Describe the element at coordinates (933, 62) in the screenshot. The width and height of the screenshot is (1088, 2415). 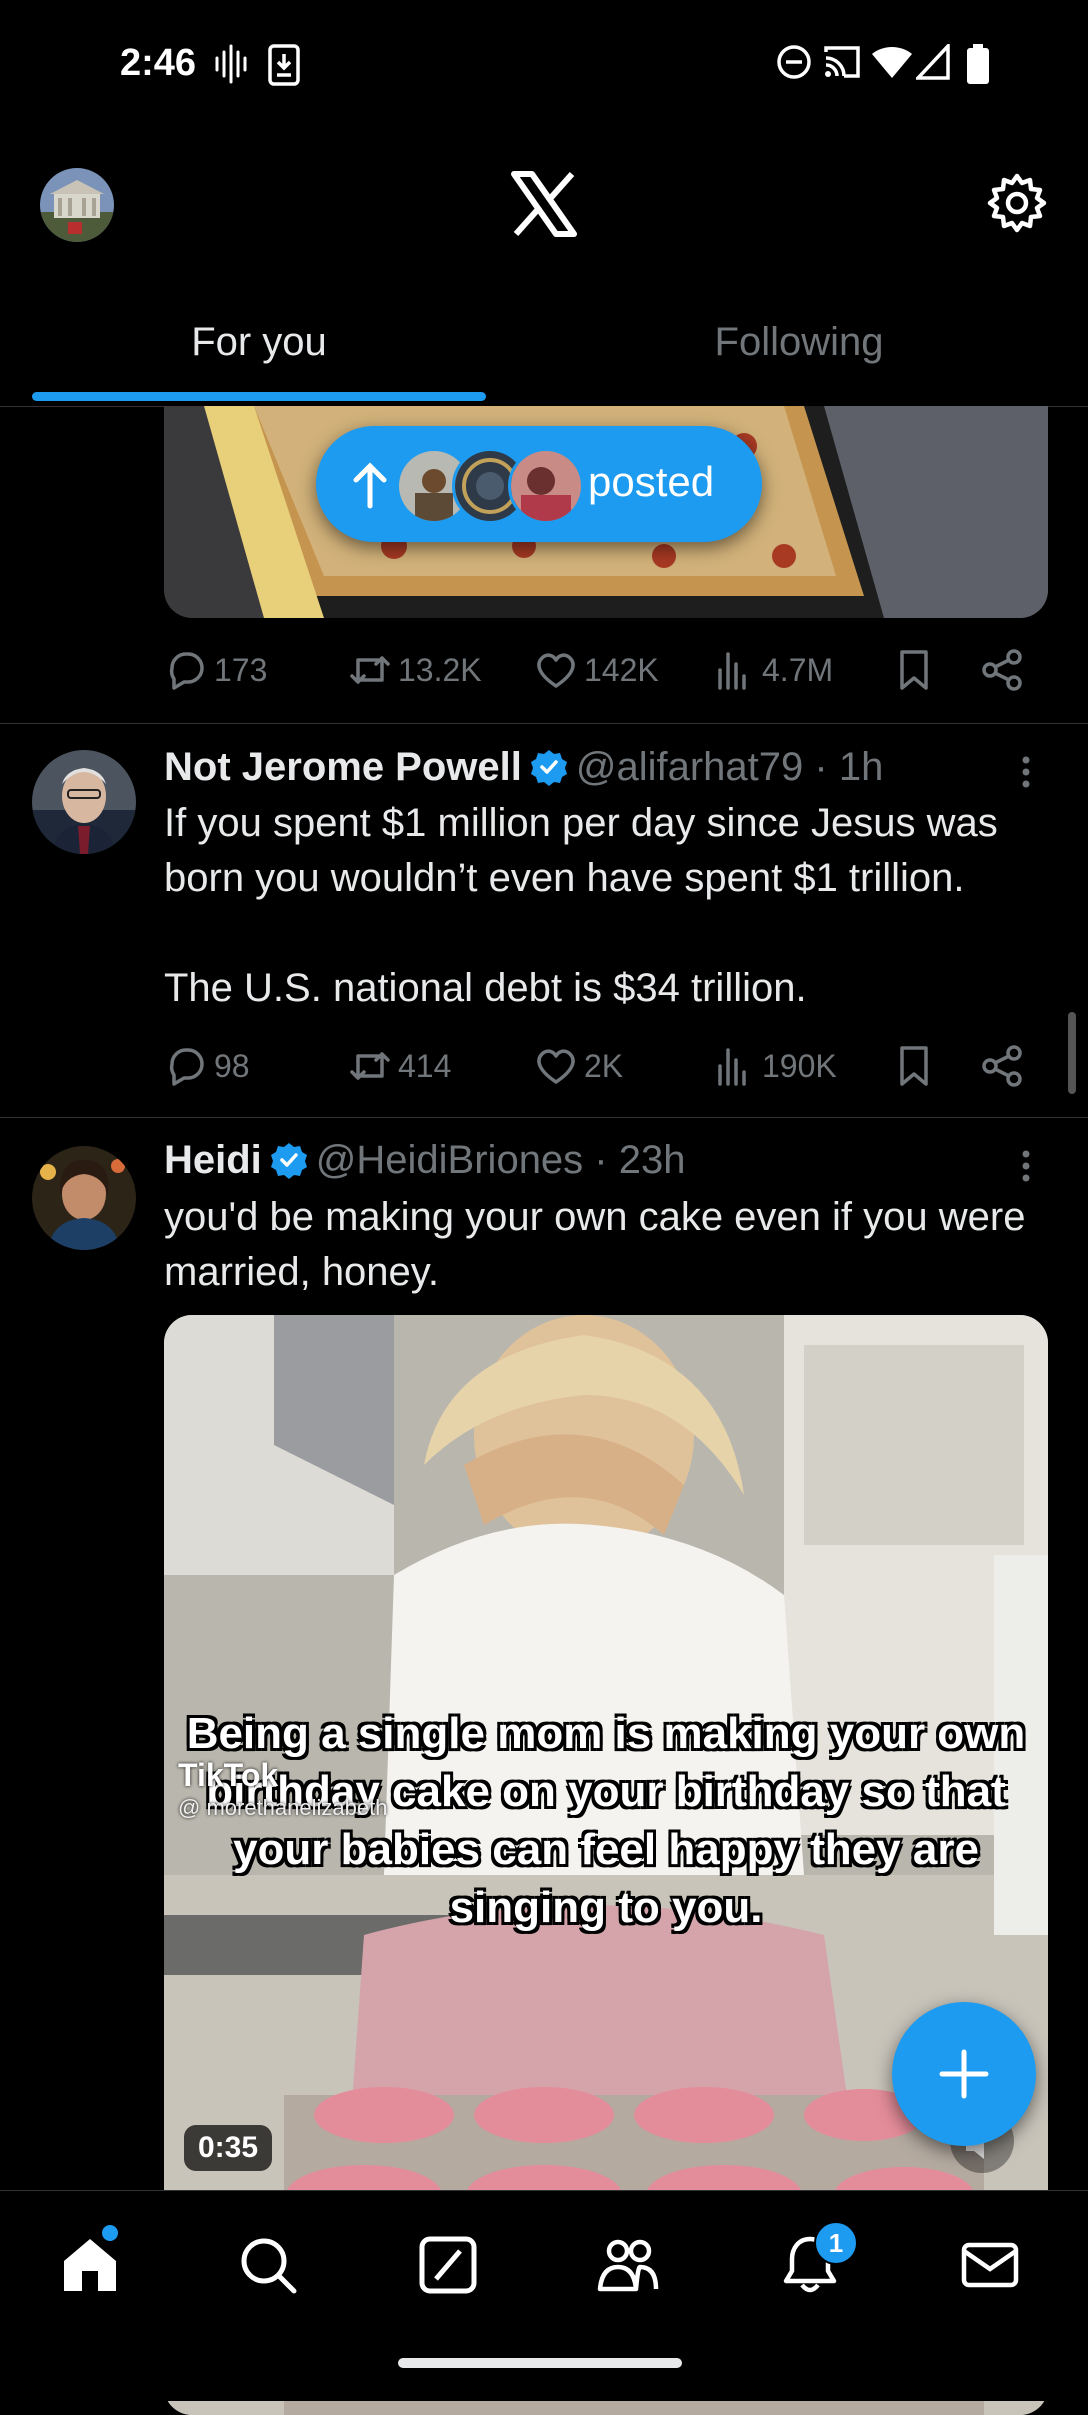
I see `signal-icon` at that location.